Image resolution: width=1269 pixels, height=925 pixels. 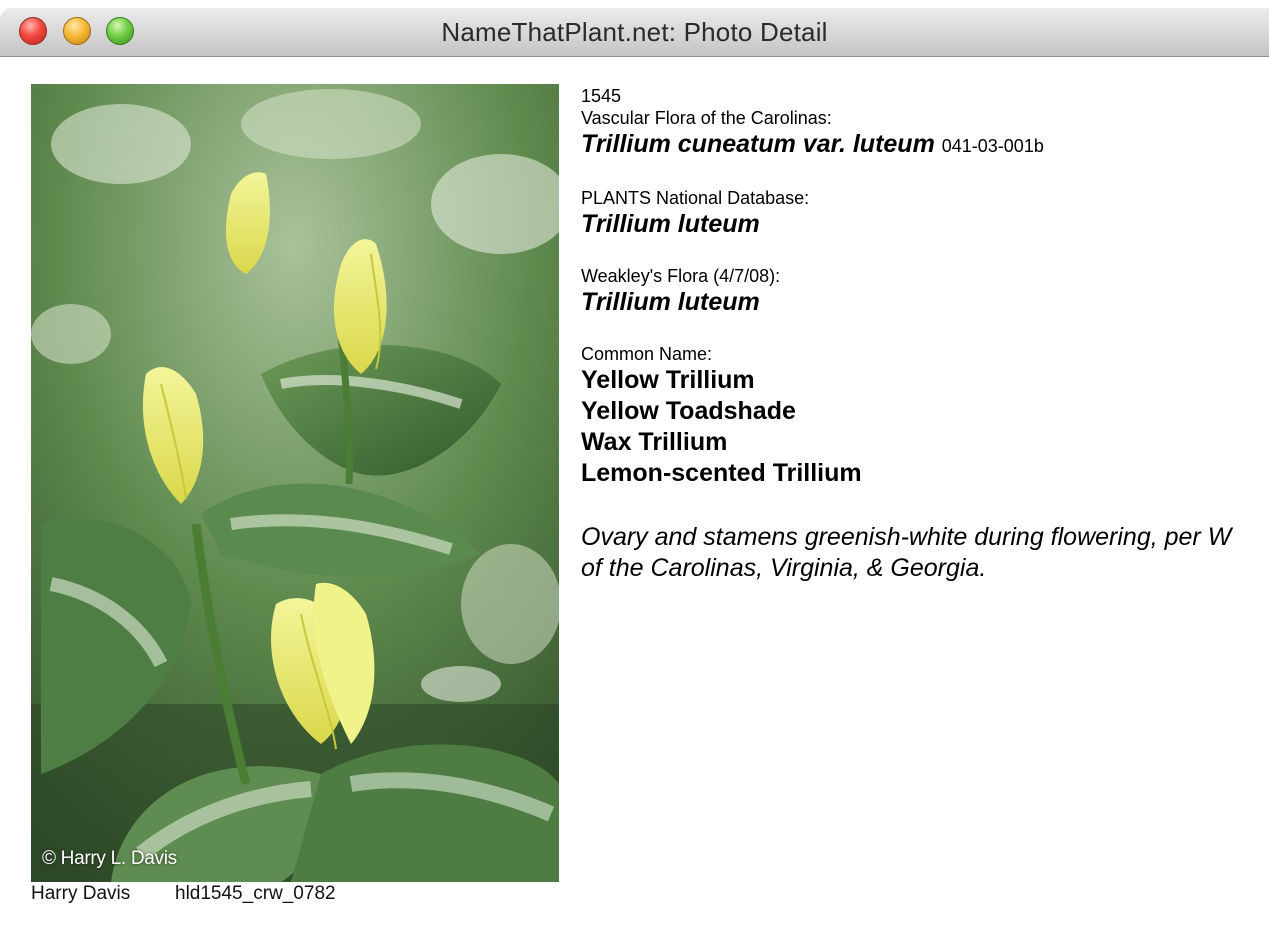 What do you see at coordinates (784, 568) in the screenshot?
I see `flowering-note-line: of the Carolinas, Virginia, & Georgia.` at bounding box center [784, 568].